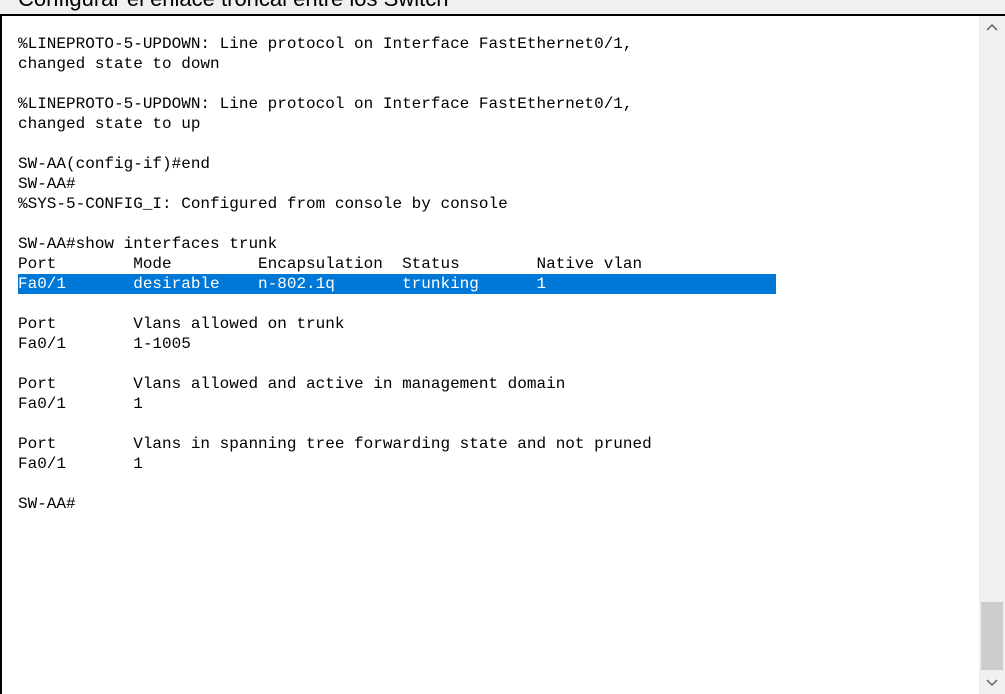 This screenshot has width=1005, height=694. Describe the element at coordinates (397, 284) in the screenshot. I see `selected-text: Fa0/1 desirable n-802.1q trunking 1` at that location.